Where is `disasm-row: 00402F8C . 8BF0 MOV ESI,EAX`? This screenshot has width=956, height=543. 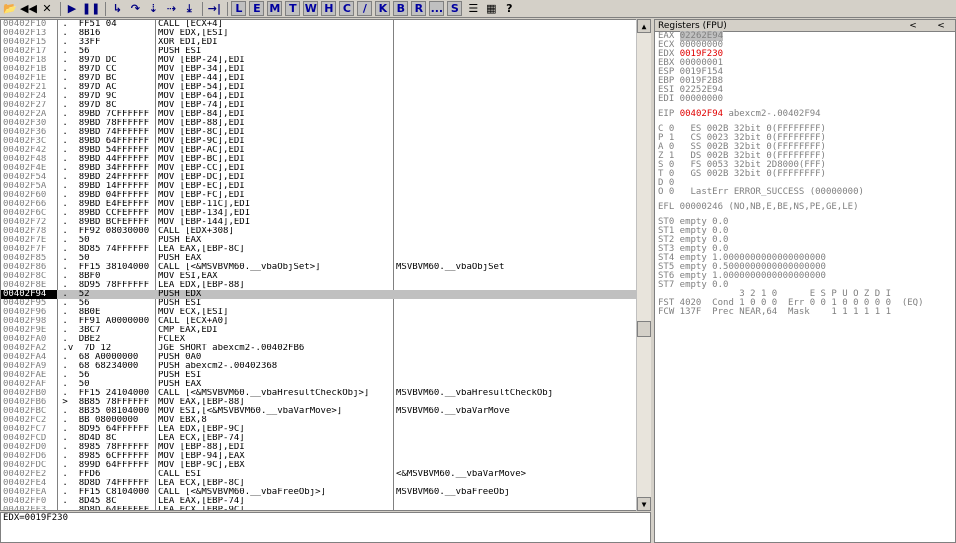
disasm-row: 00402F8C . 8BF0 MOV ESI,EAX is located at coordinates (325, 276).